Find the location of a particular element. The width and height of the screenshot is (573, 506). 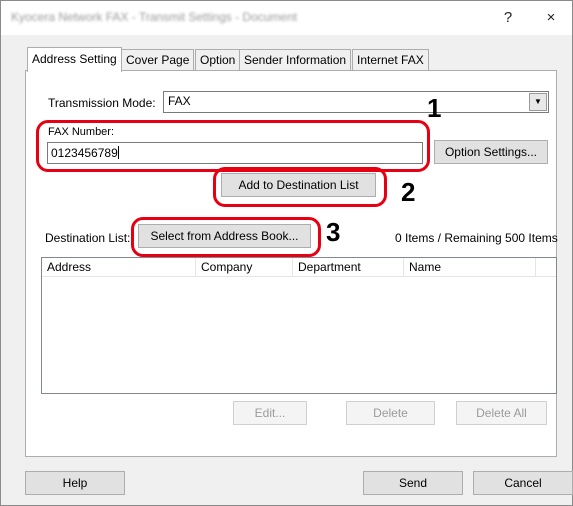

list-header: Address Company Department Name is located at coordinates (299, 267).